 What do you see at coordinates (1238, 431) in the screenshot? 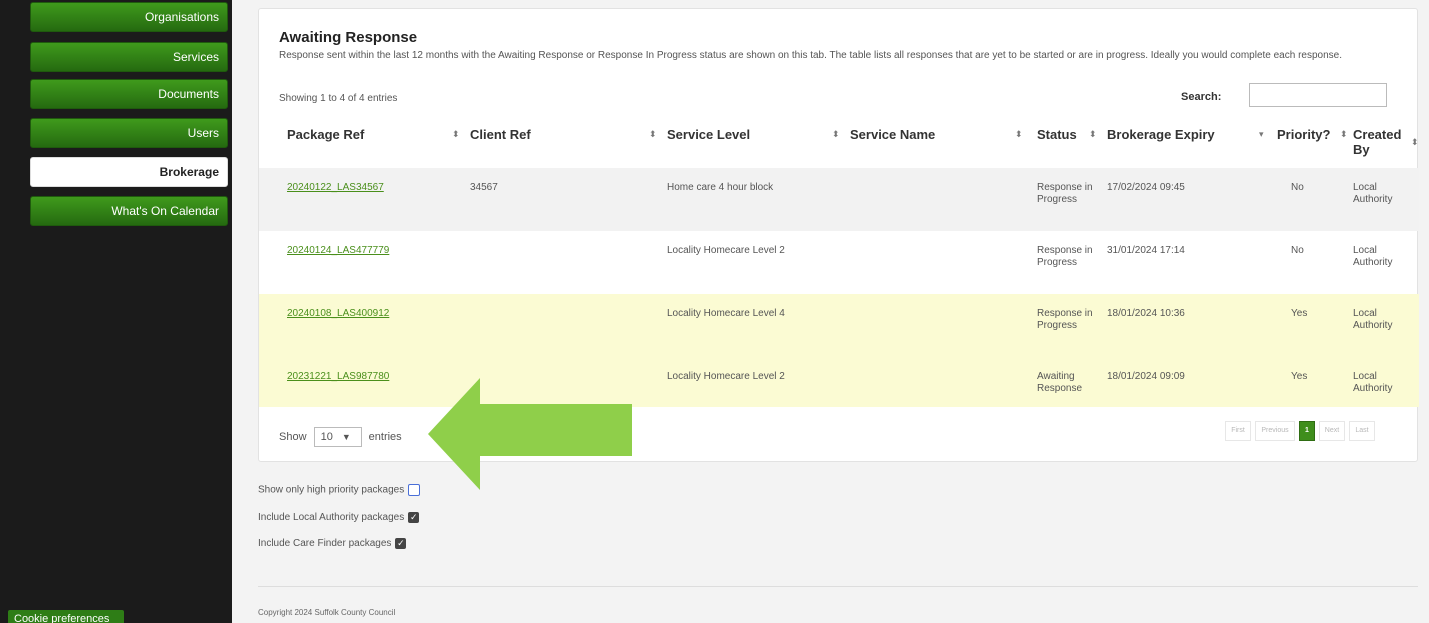
I see `pagination-first: First` at bounding box center [1238, 431].